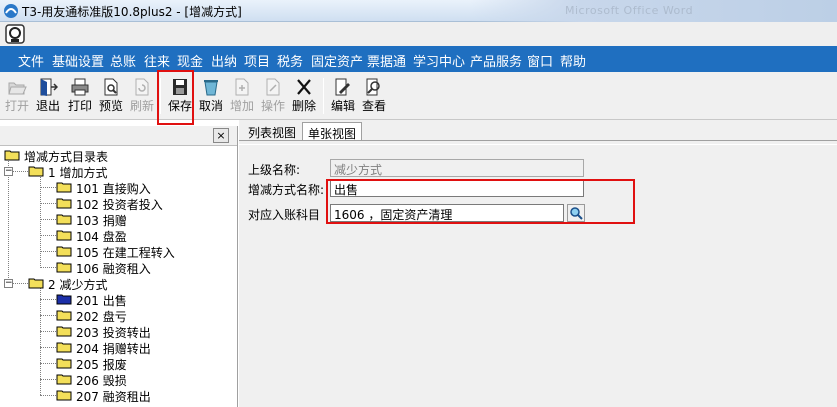 The height and width of the screenshot is (407, 837). Describe the element at coordinates (323, 96) in the screenshot. I see `toolbar-separator` at that location.